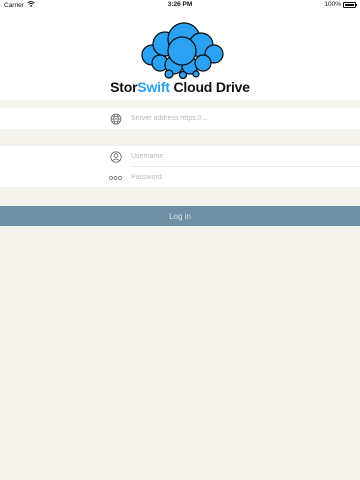  I want to click on battery-percent: 100%, so click(332, 4).